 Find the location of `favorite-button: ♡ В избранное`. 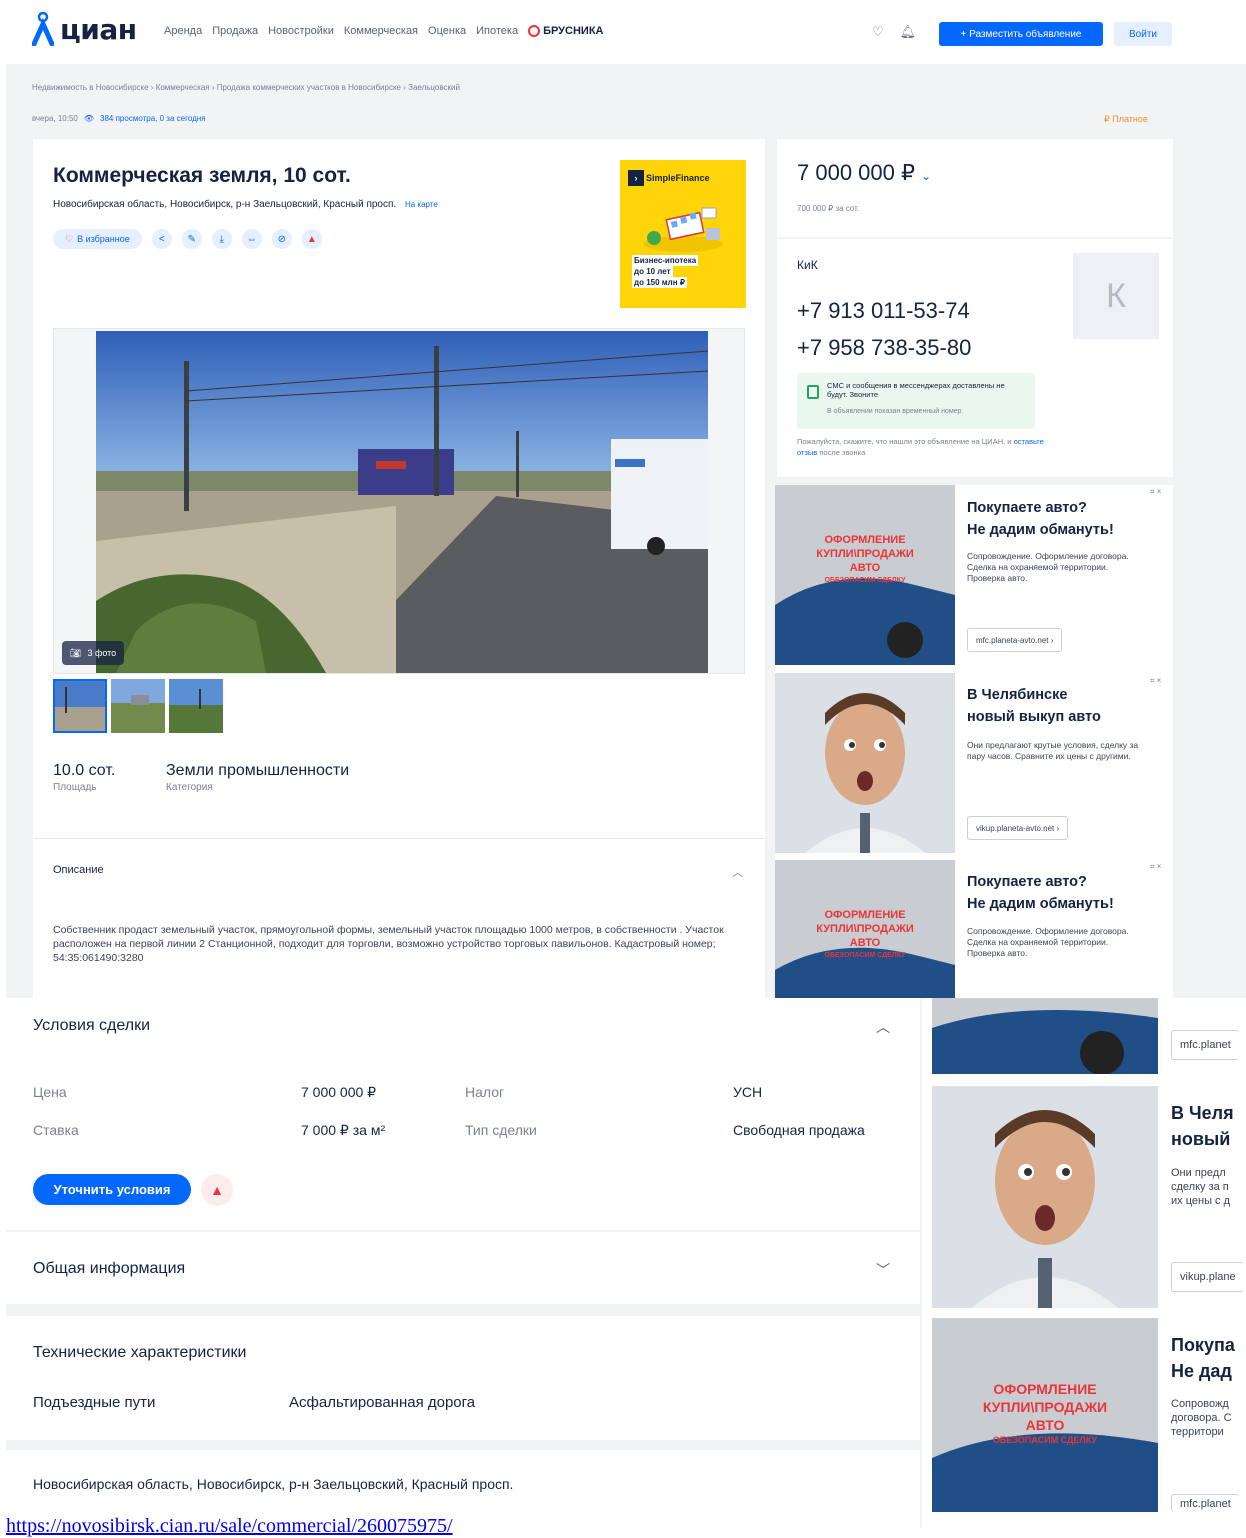

favorite-button: ♡ В избранное is located at coordinates (97, 239).